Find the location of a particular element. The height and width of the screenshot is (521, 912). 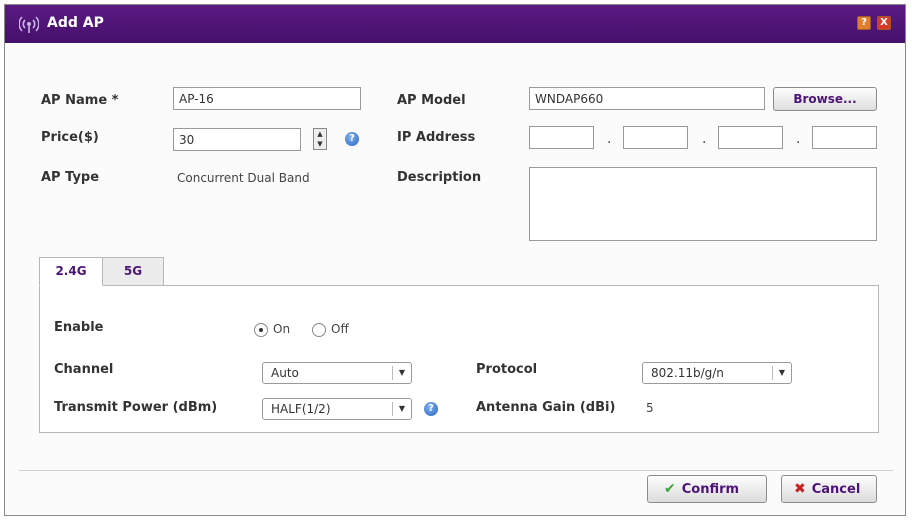

antenna-gain-value: 5 is located at coordinates (650, 408).